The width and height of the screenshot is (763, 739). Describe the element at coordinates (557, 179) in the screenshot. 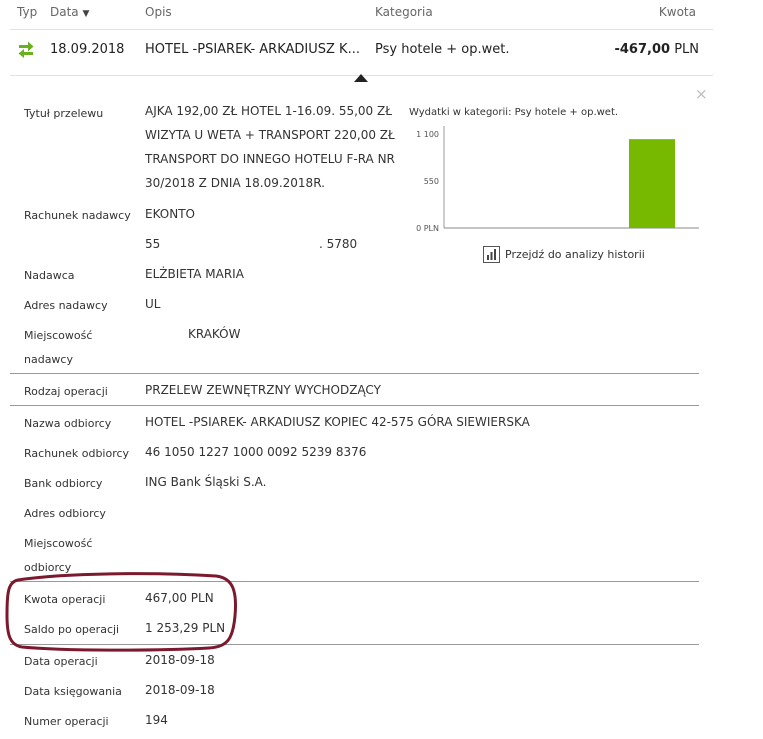

I see `category-chart: 1 100 550 0 PLN` at that location.